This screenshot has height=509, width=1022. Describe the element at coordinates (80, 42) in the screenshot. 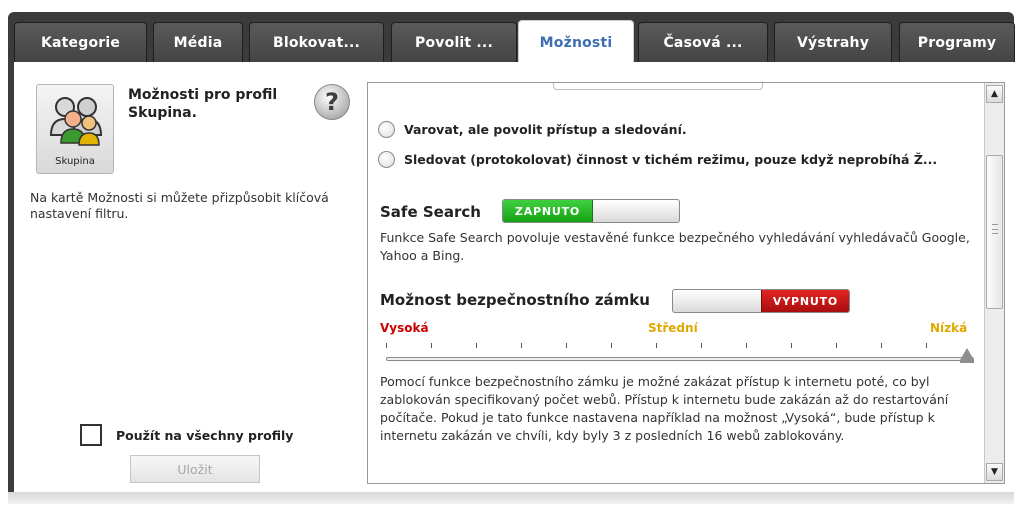

I see `tab-kategorie: Kategorie` at that location.